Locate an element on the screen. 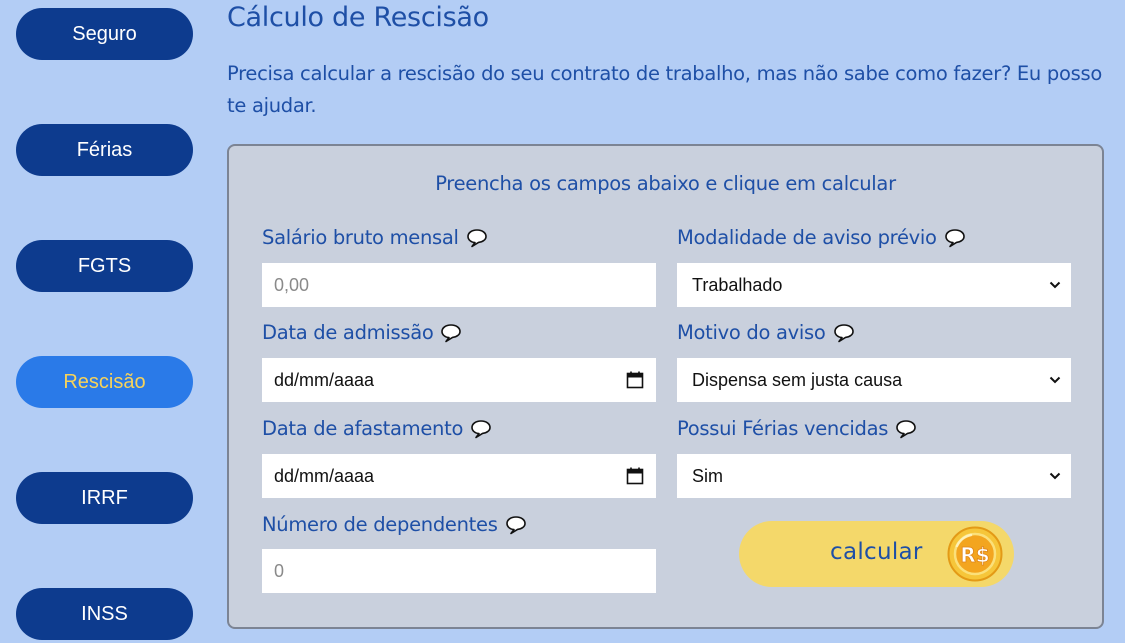 Image resolution: width=1125 pixels, height=643 pixels. salario-label: Salário bruto mensal is located at coordinates (375, 237).